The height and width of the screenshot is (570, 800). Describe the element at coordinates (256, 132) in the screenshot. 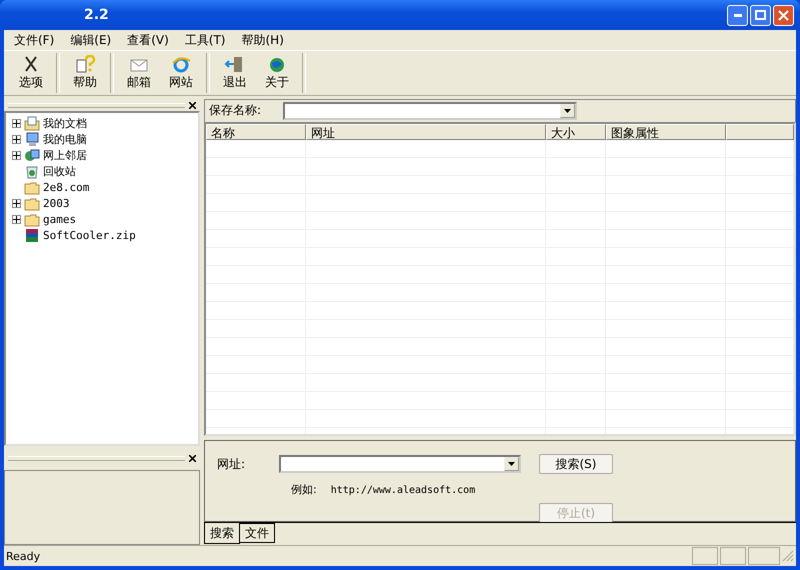

I see `column-header: 名称` at that location.